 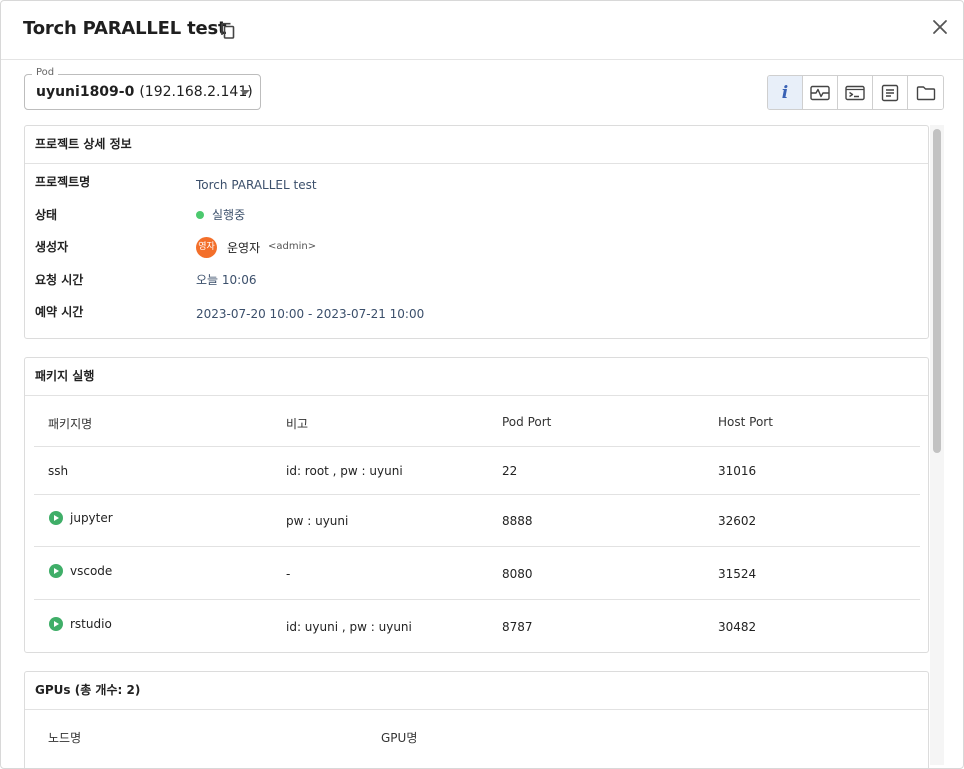 What do you see at coordinates (317, 521) in the screenshot?
I see `package-note: pw : uyuni` at bounding box center [317, 521].